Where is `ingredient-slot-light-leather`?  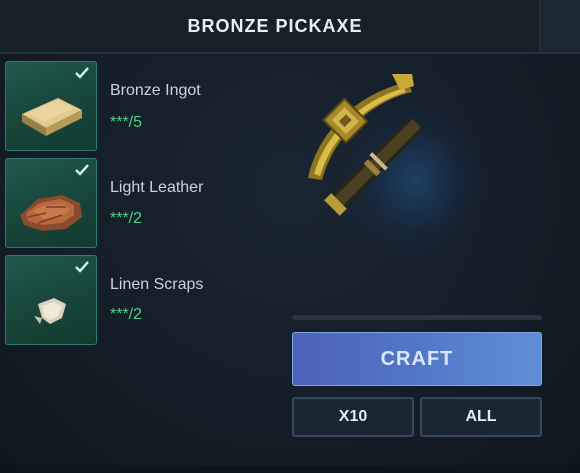 ingredient-slot-light-leather is located at coordinates (51, 203).